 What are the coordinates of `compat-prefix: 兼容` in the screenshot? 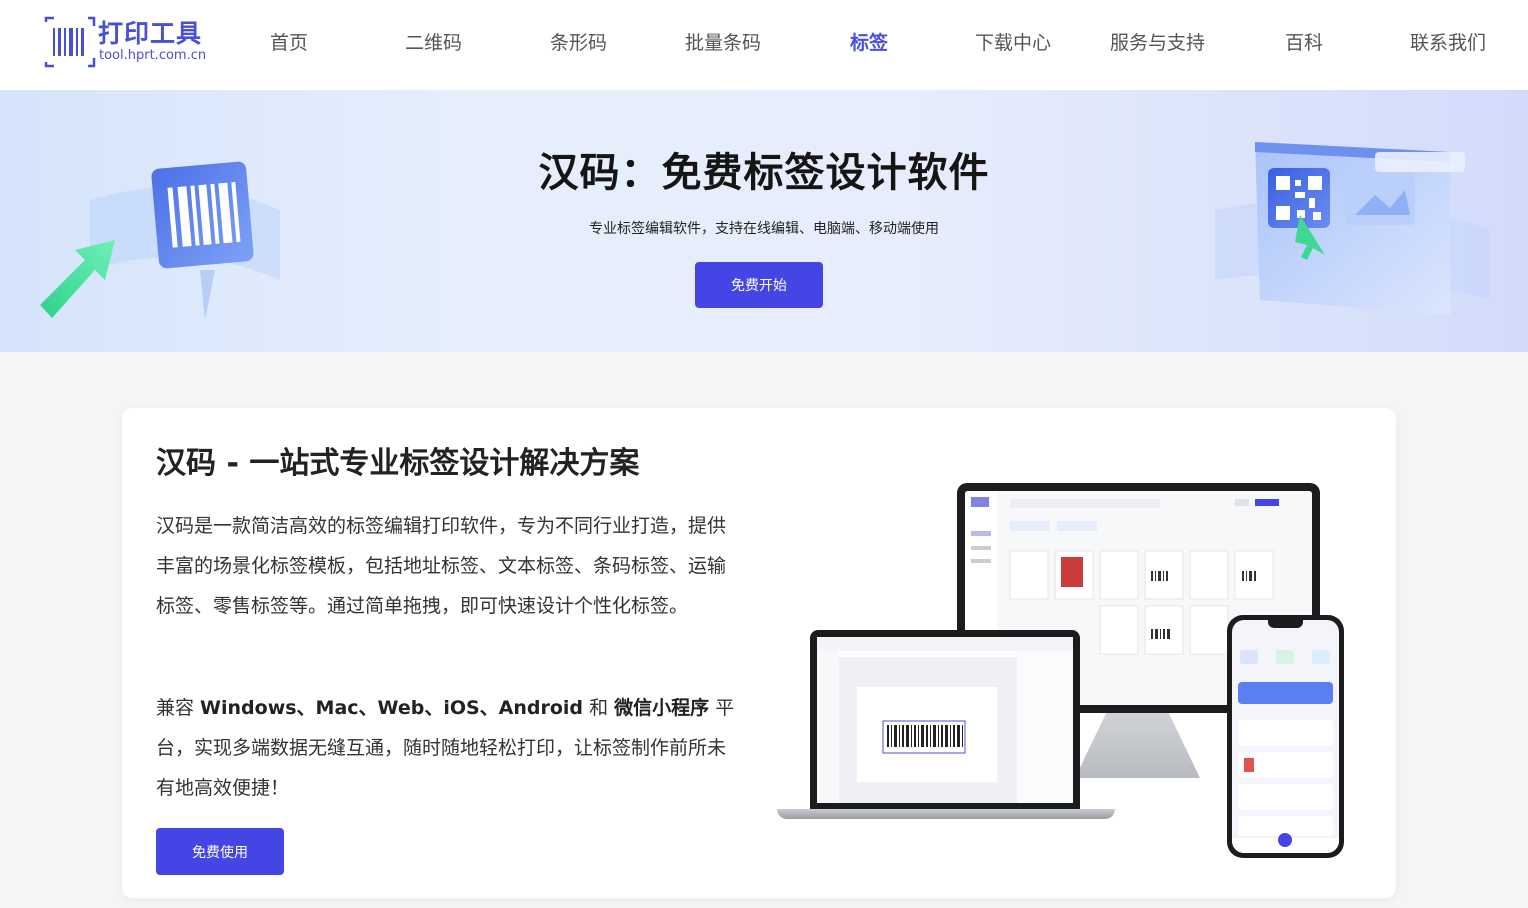 It's located at (178, 708).